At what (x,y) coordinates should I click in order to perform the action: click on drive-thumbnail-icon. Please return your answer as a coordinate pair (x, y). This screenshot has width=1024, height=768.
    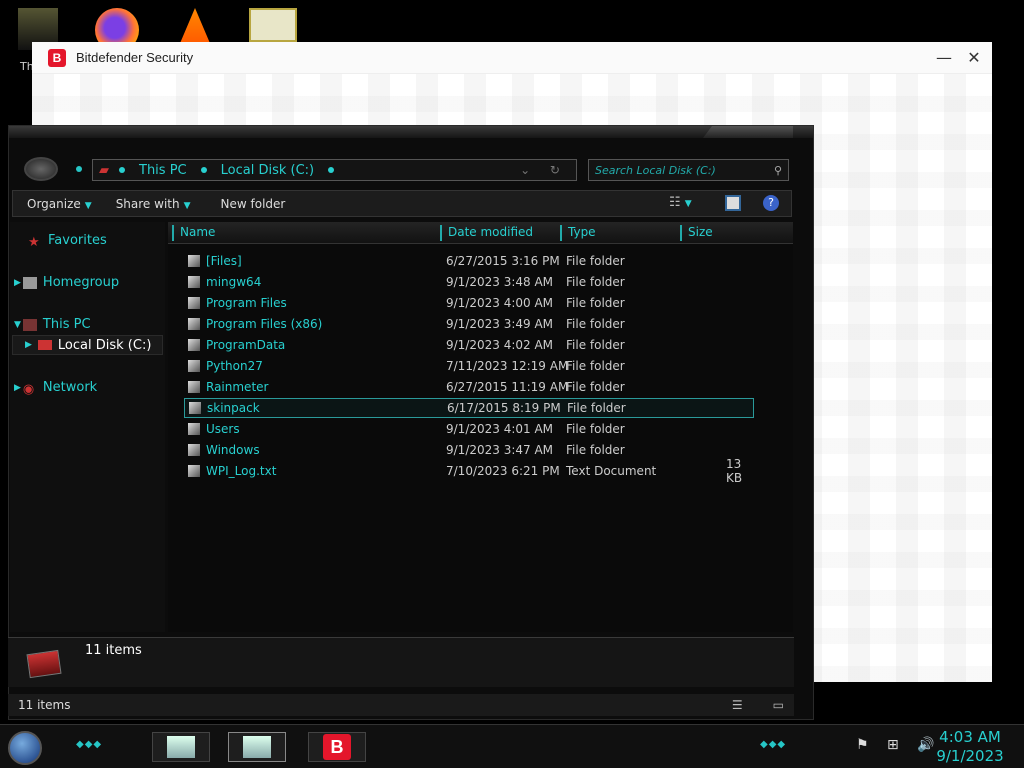
    Looking at the image, I should click on (44, 664).